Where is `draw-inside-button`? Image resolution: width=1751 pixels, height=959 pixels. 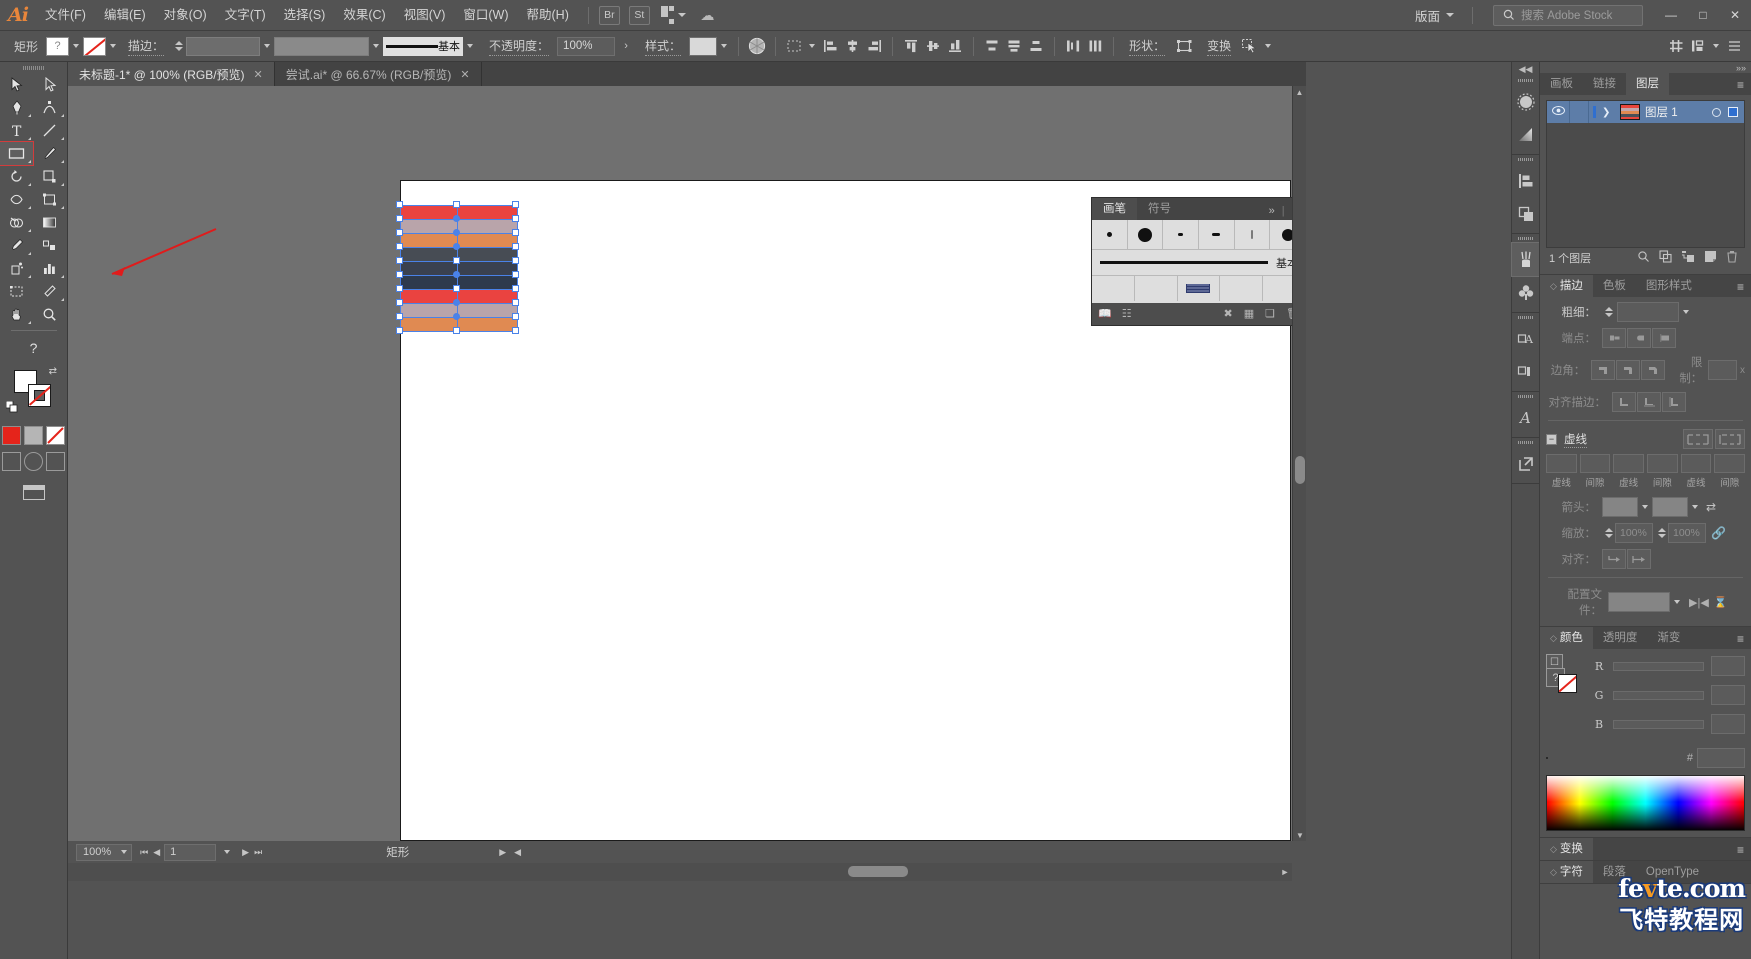
draw-inside-button is located at coordinates (55, 461).